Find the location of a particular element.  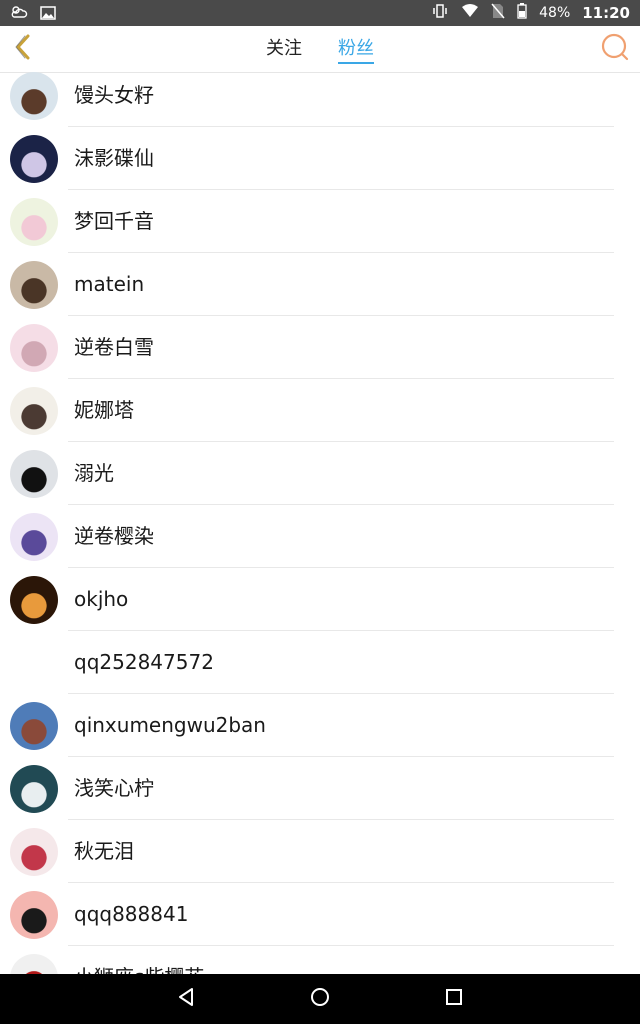

fan-name: 小狮座s柴樱花 is located at coordinates (139, 960).